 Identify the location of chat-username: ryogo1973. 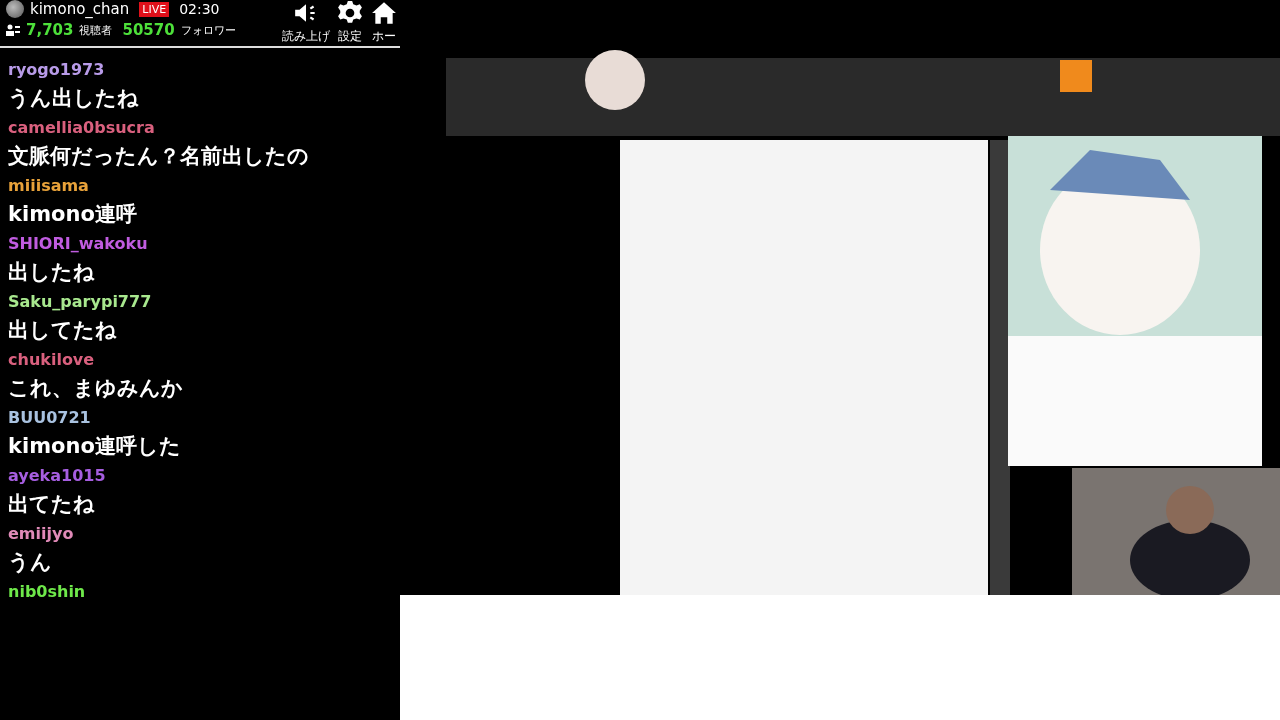
(57, 70).